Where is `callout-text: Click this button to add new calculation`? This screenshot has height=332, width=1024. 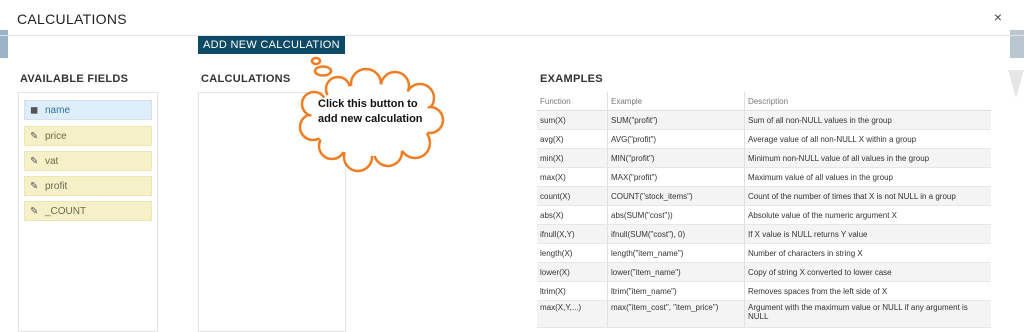 callout-text: Click this button to add new calculation is located at coordinates (370, 111).